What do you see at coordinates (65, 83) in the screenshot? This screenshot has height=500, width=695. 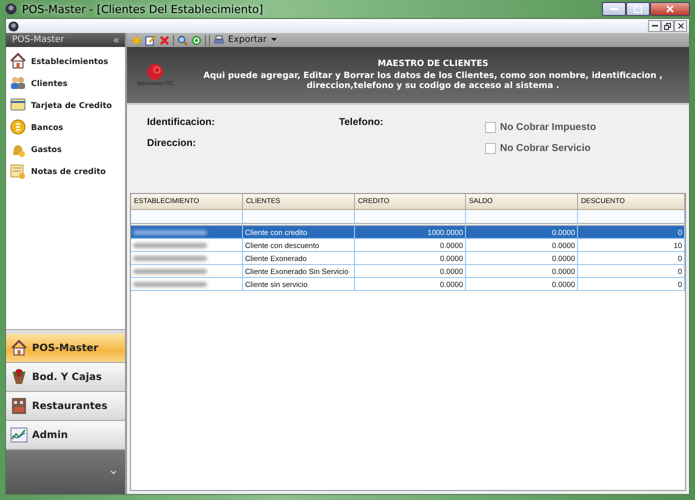 I see `nav-item: Clientes` at bounding box center [65, 83].